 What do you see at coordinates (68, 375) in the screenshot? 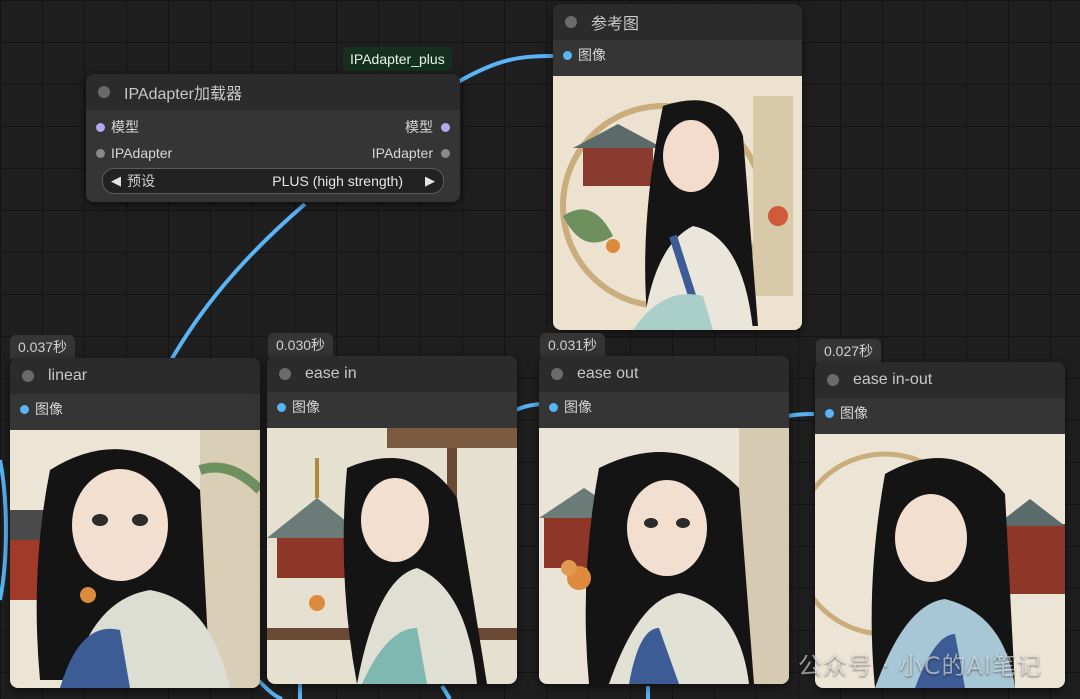
I see `linear-title: linear` at bounding box center [68, 375].